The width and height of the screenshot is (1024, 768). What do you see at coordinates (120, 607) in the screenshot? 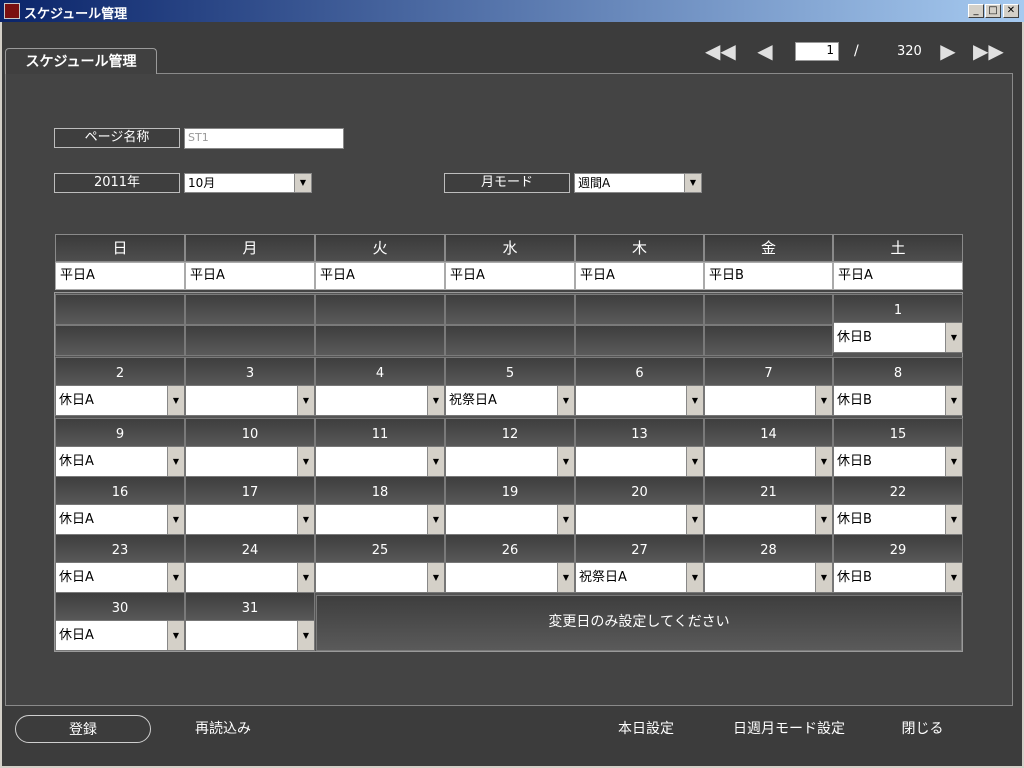
I see `day-number: 30` at bounding box center [120, 607].